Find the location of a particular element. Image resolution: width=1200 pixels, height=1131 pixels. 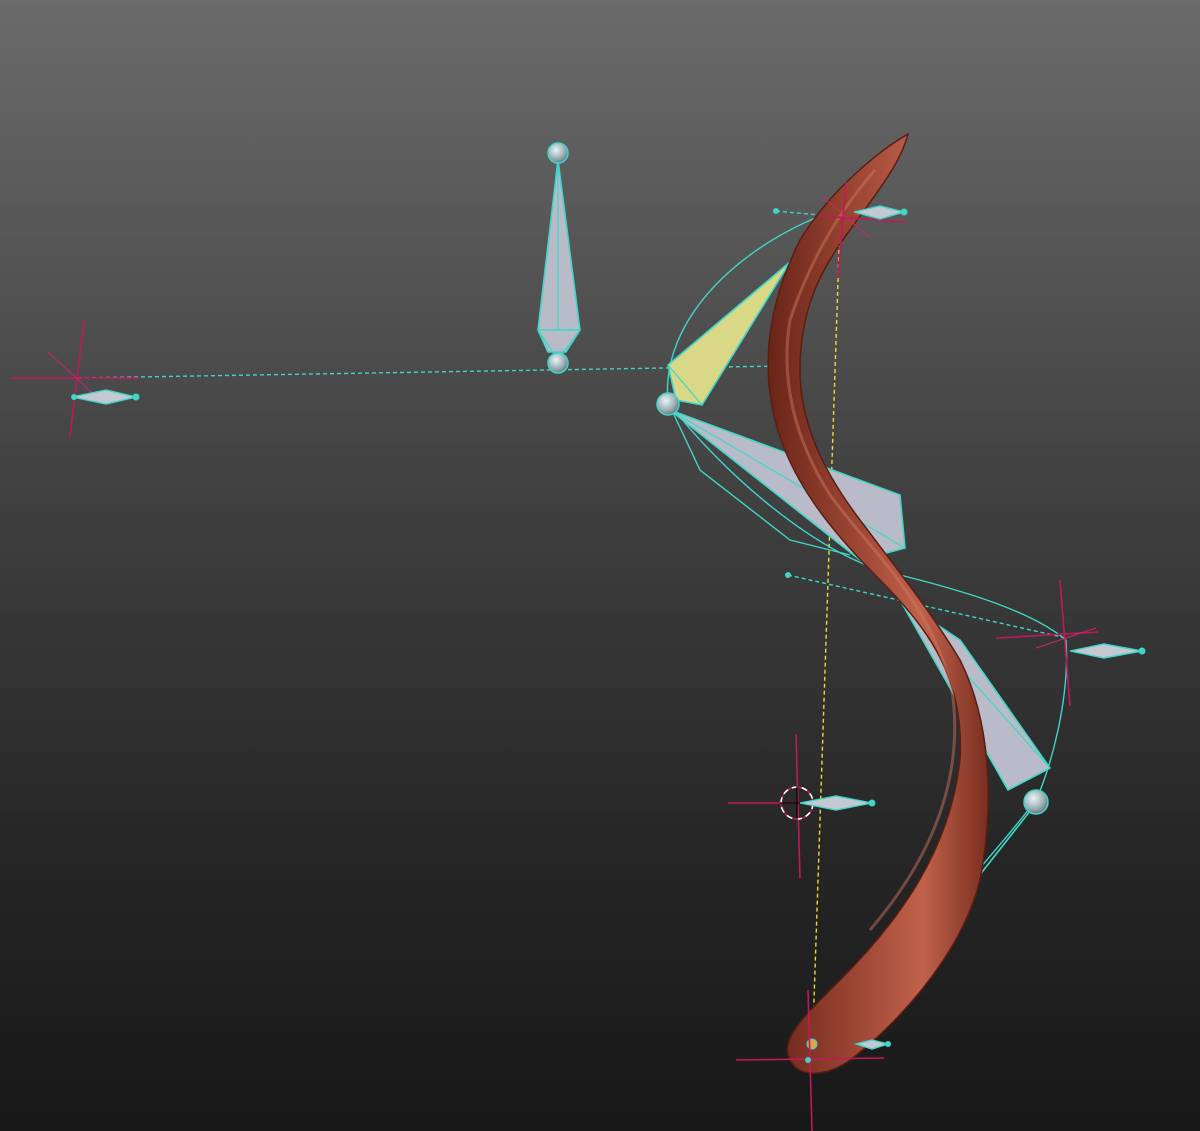

pole-target-line is located at coordinates (826, 641).